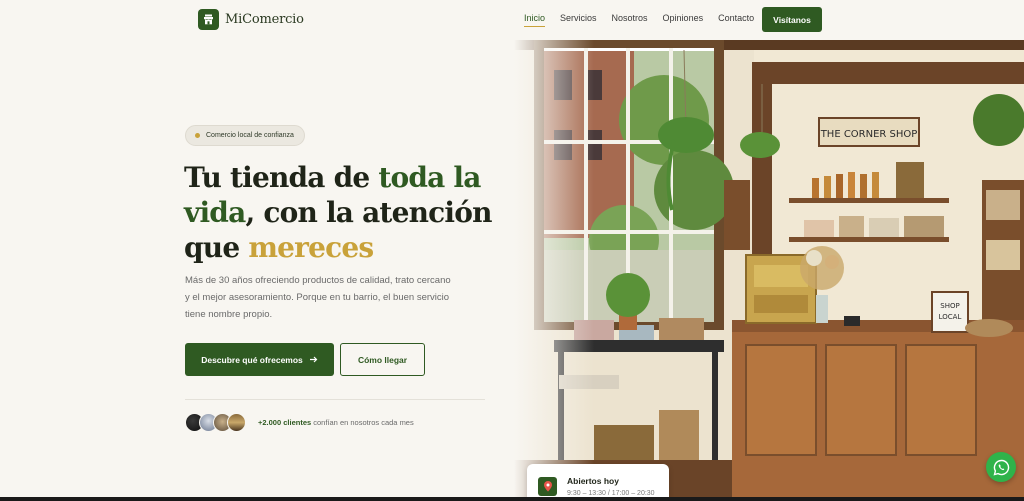 This screenshot has width=1024, height=501. Describe the element at coordinates (335, 399) in the screenshot. I see `divider` at that location.